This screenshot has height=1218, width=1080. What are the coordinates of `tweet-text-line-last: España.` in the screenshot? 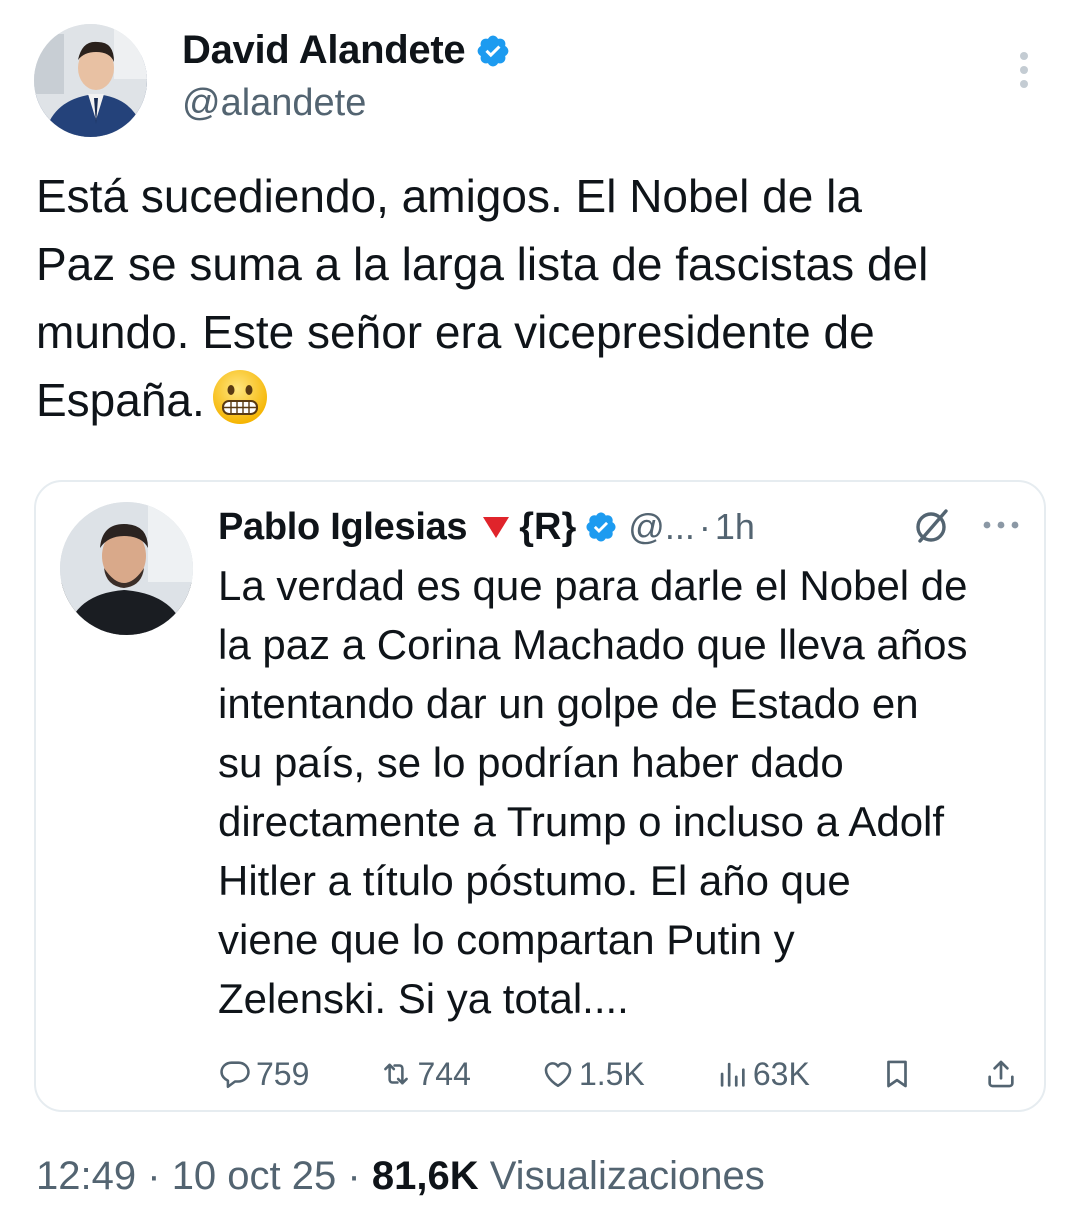 It's located at (546, 400).